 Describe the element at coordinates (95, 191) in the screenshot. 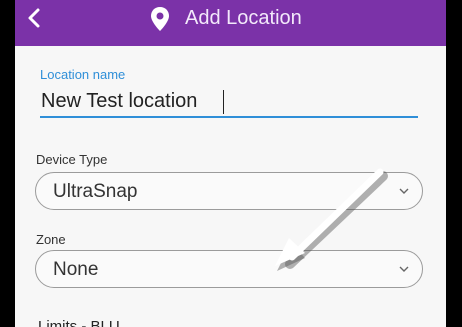

I see `device-type-value: UltraSnap` at that location.